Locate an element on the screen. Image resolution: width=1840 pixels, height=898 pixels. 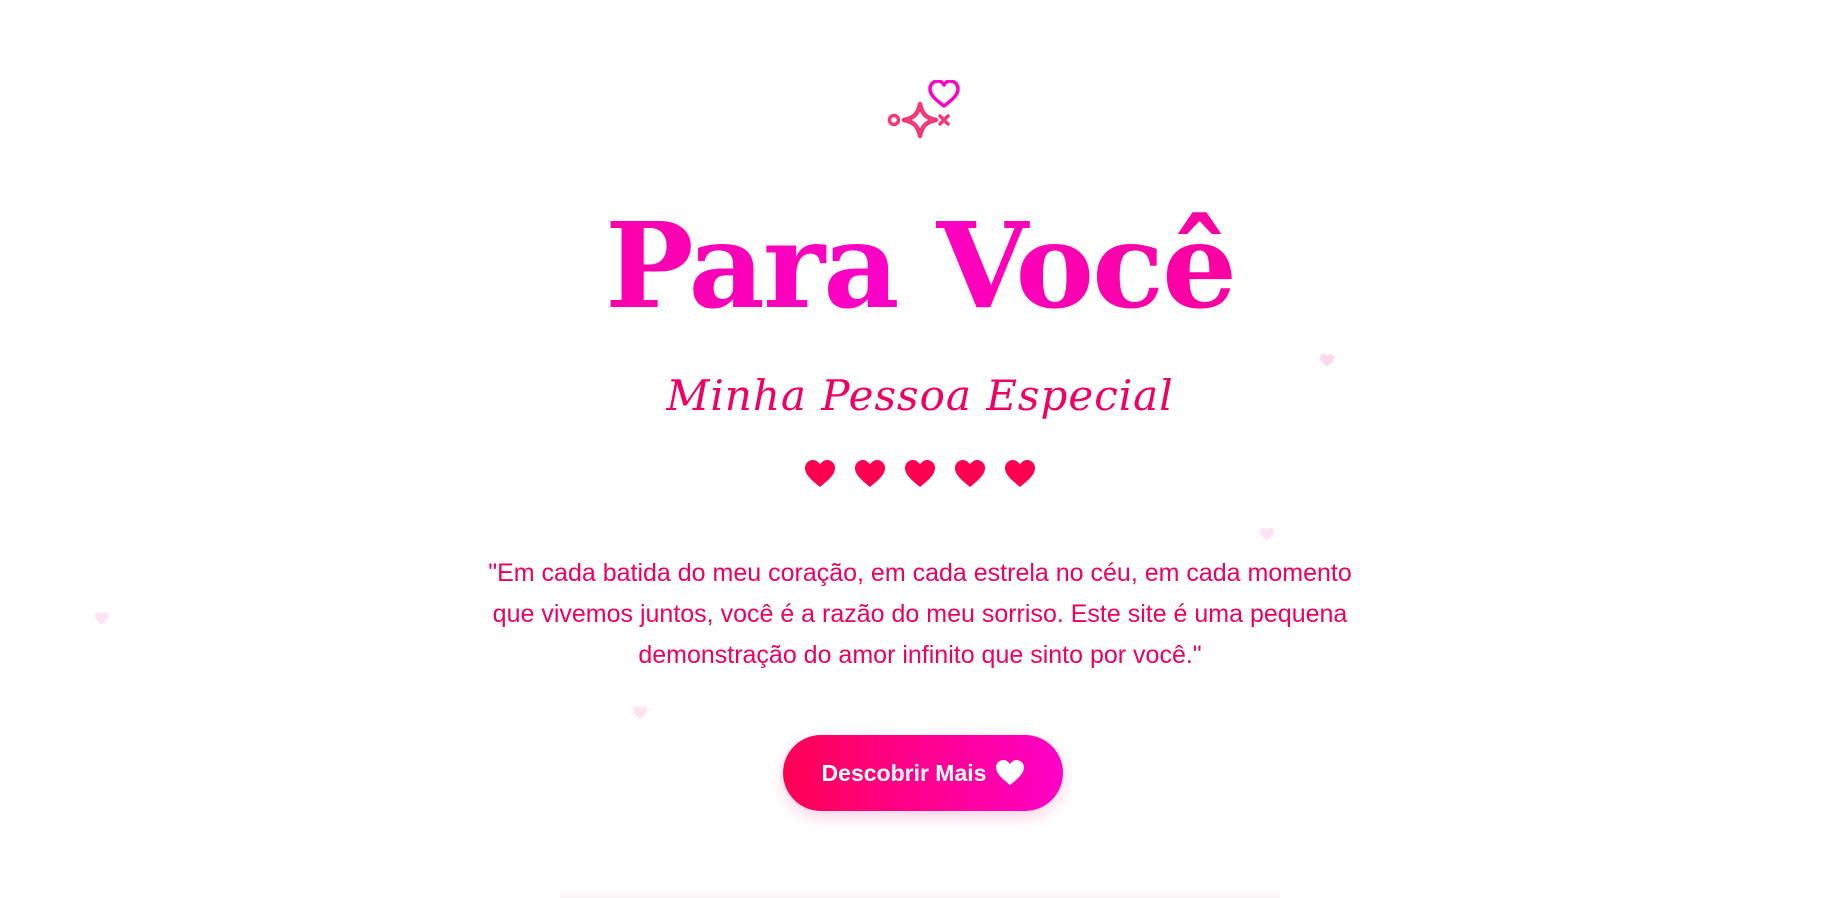
next-section-edge is located at coordinates (920, 893).